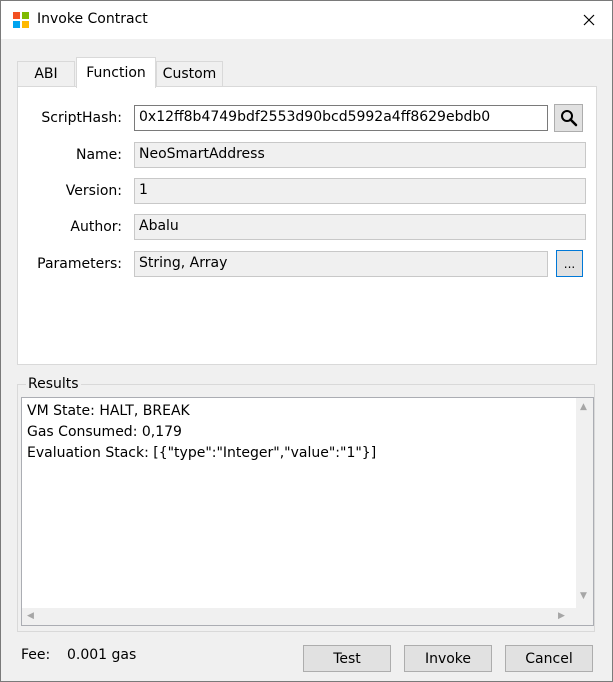 The height and width of the screenshot is (682, 613). I want to click on name-label: Name:, so click(98, 155).